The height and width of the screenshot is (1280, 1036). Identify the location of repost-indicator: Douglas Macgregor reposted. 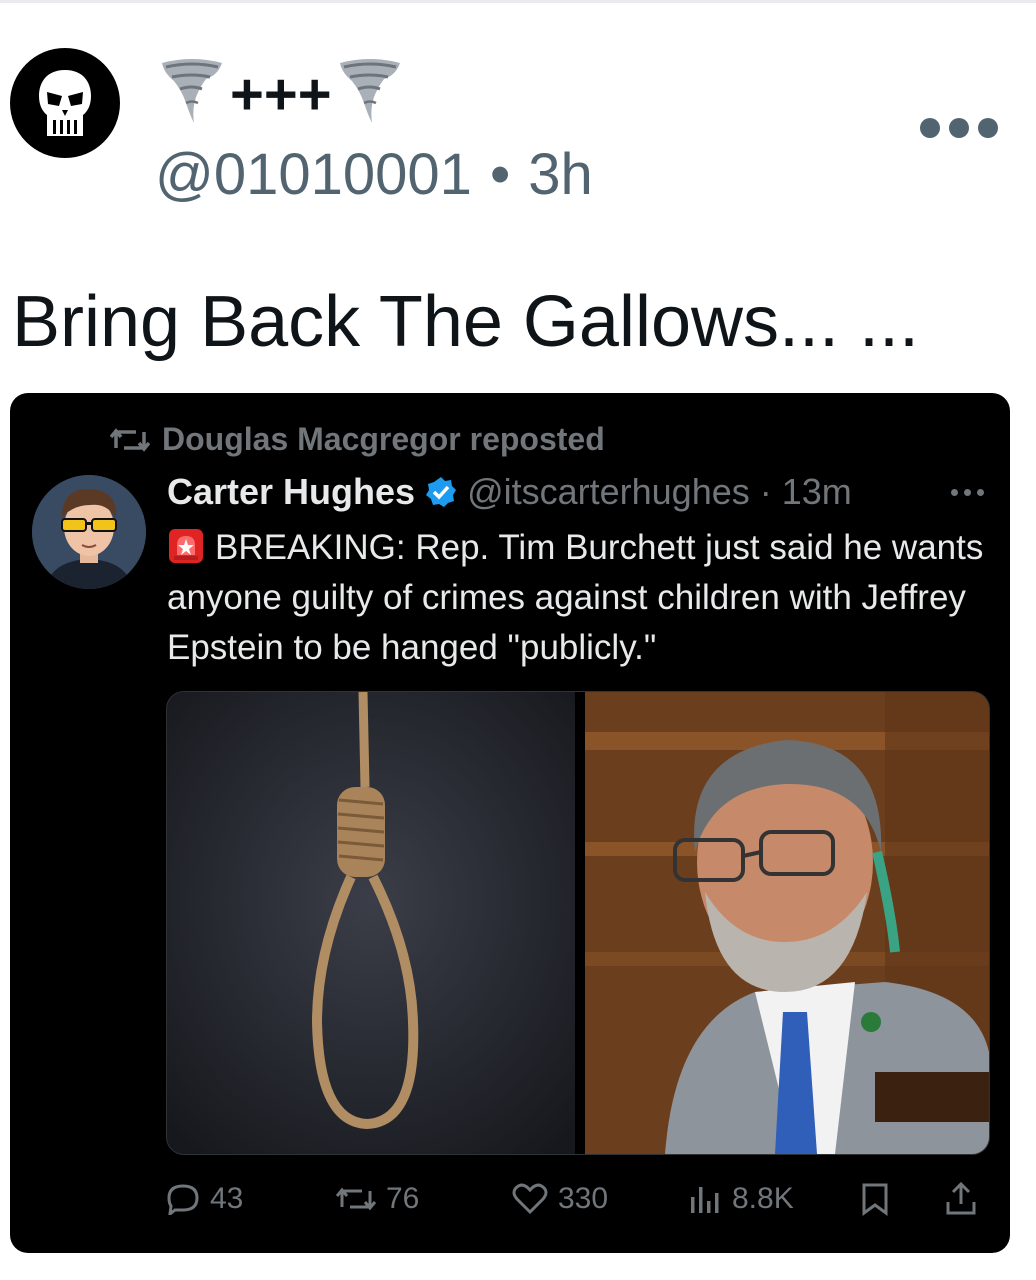
(357, 439).